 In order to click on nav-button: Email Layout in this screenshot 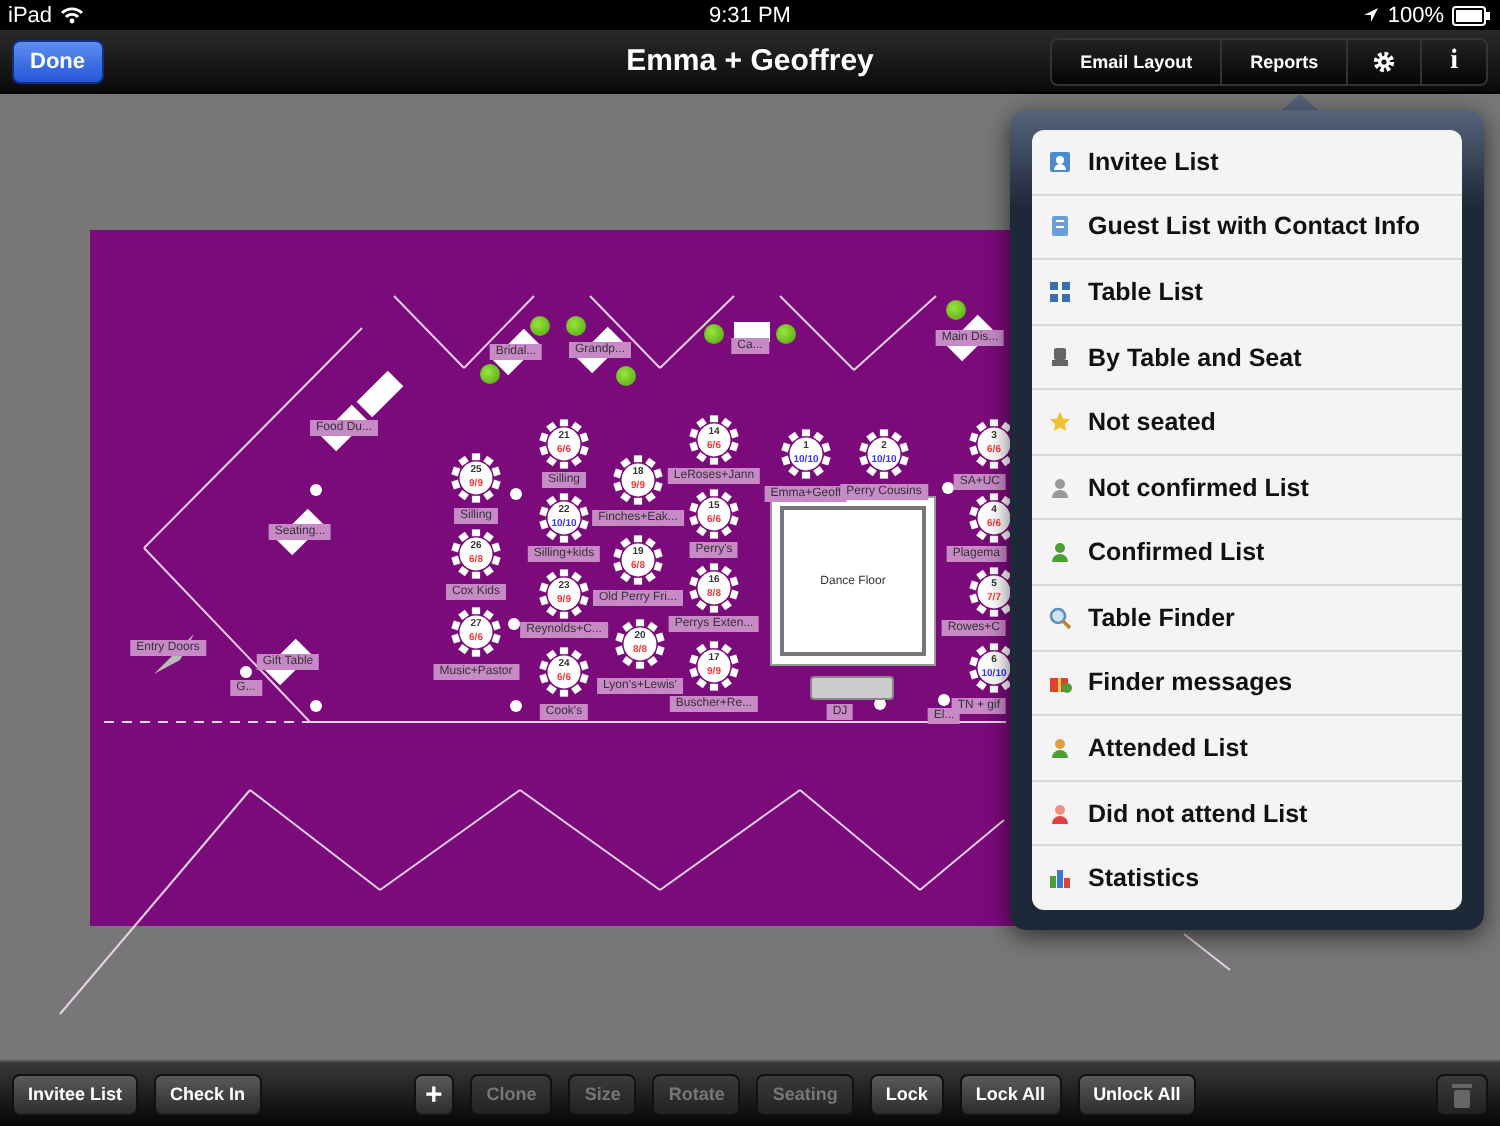, I will do `click(1136, 61)`.